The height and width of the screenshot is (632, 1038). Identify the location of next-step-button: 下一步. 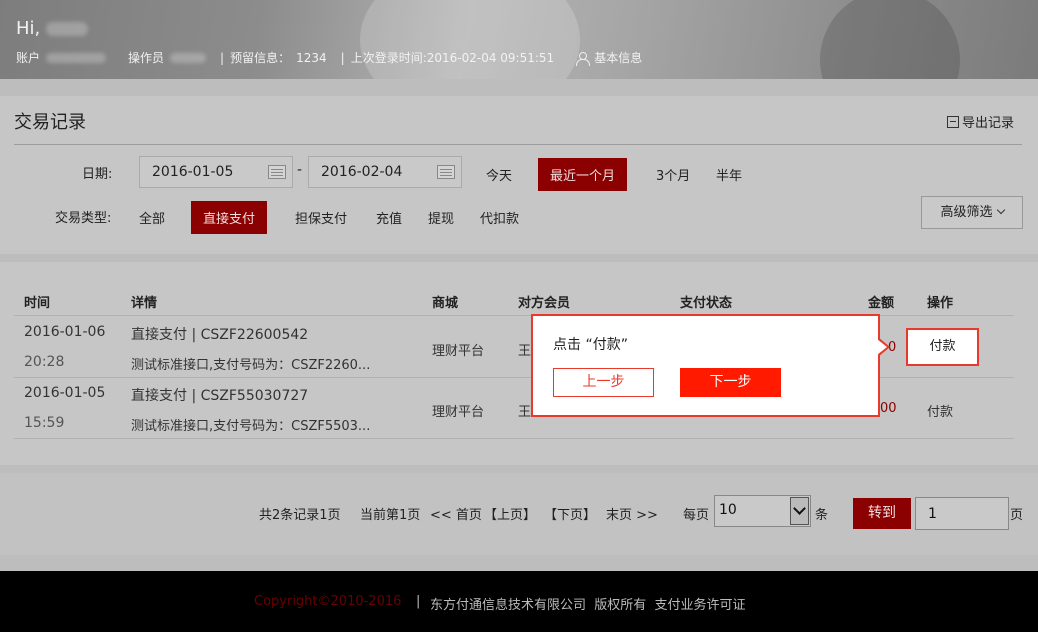
(730, 382).